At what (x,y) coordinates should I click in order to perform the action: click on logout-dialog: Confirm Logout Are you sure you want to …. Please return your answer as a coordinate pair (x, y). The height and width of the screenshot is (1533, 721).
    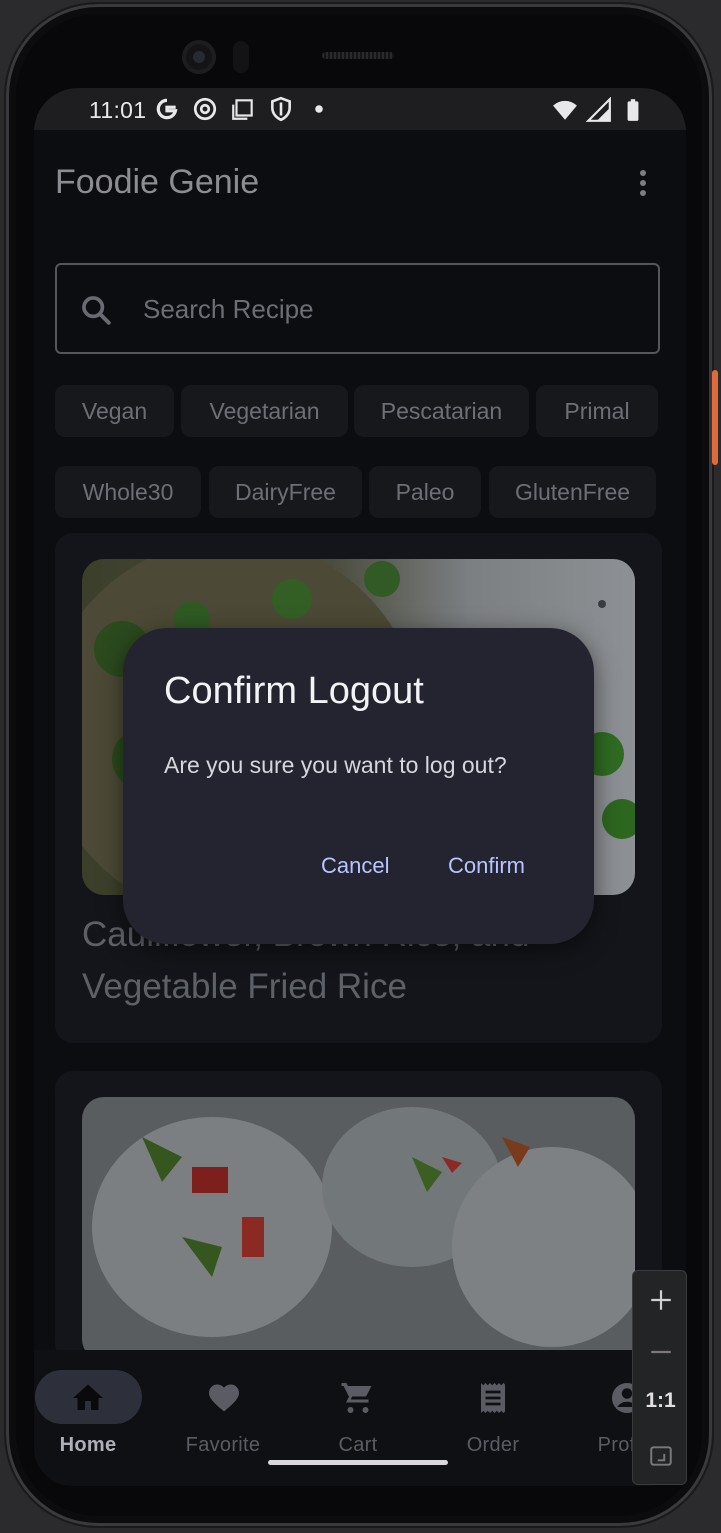
    Looking at the image, I should click on (358, 786).